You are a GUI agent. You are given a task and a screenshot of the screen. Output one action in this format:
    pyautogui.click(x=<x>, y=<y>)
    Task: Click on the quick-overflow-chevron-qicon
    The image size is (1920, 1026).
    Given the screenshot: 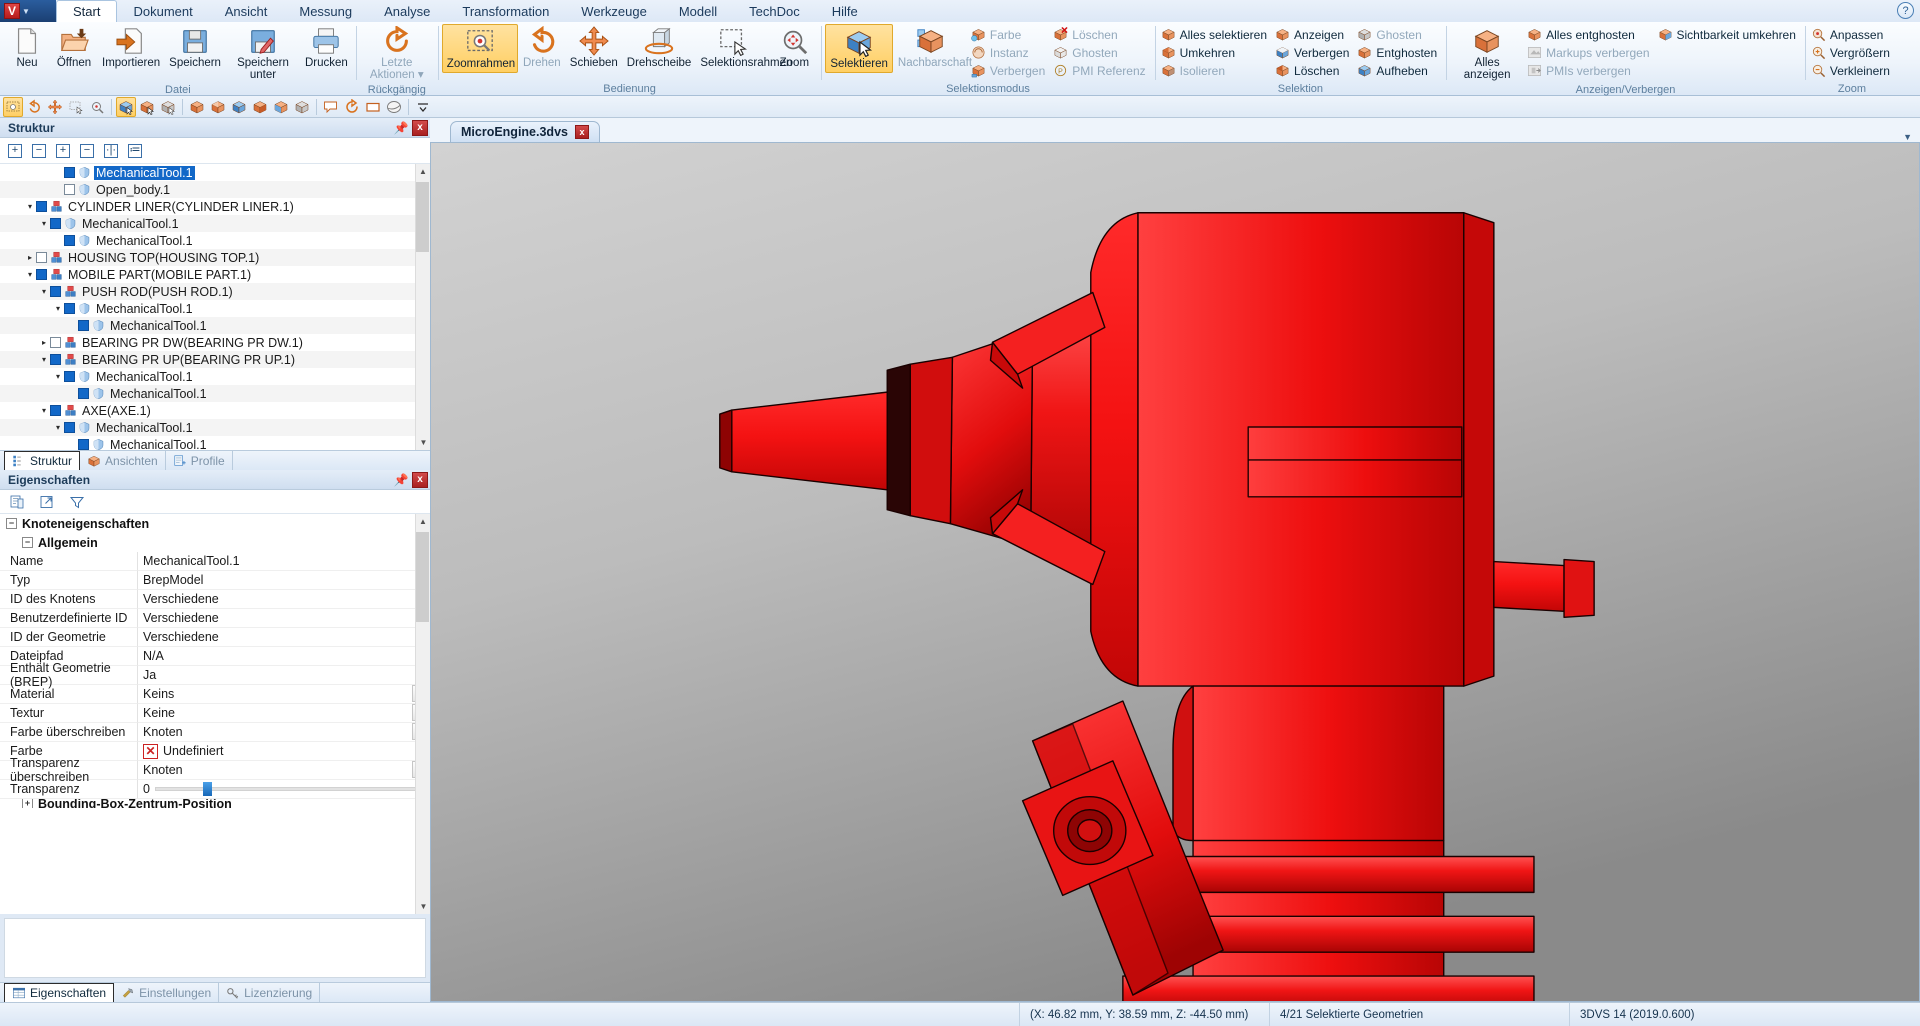 What is the action you would take?
    pyautogui.click(x=423, y=107)
    